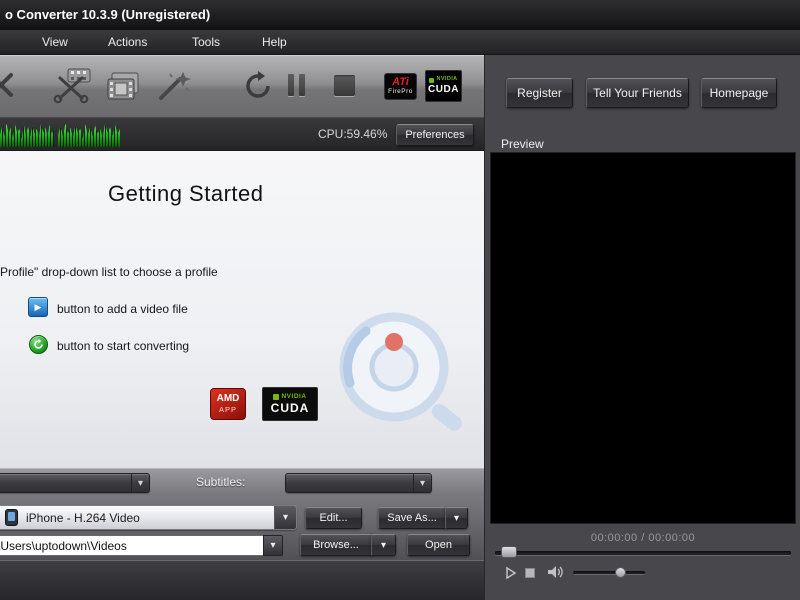 The width and height of the screenshot is (800, 600). What do you see at coordinates (555, 574) in the screenshot?
I see `volume-icon` at bounding box center [555, 574].